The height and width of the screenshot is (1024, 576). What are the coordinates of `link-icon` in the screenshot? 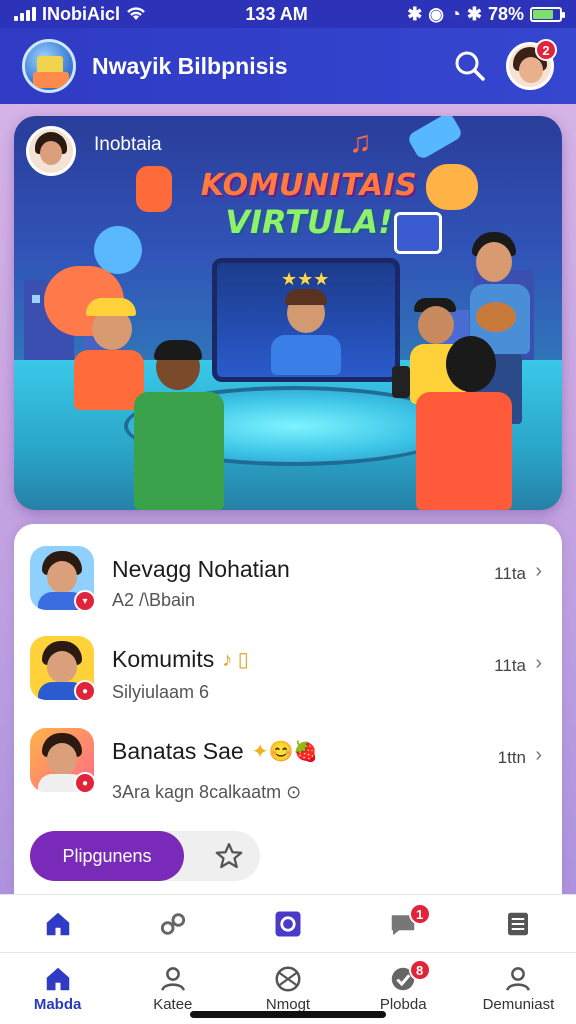 It's located at (172, 923).